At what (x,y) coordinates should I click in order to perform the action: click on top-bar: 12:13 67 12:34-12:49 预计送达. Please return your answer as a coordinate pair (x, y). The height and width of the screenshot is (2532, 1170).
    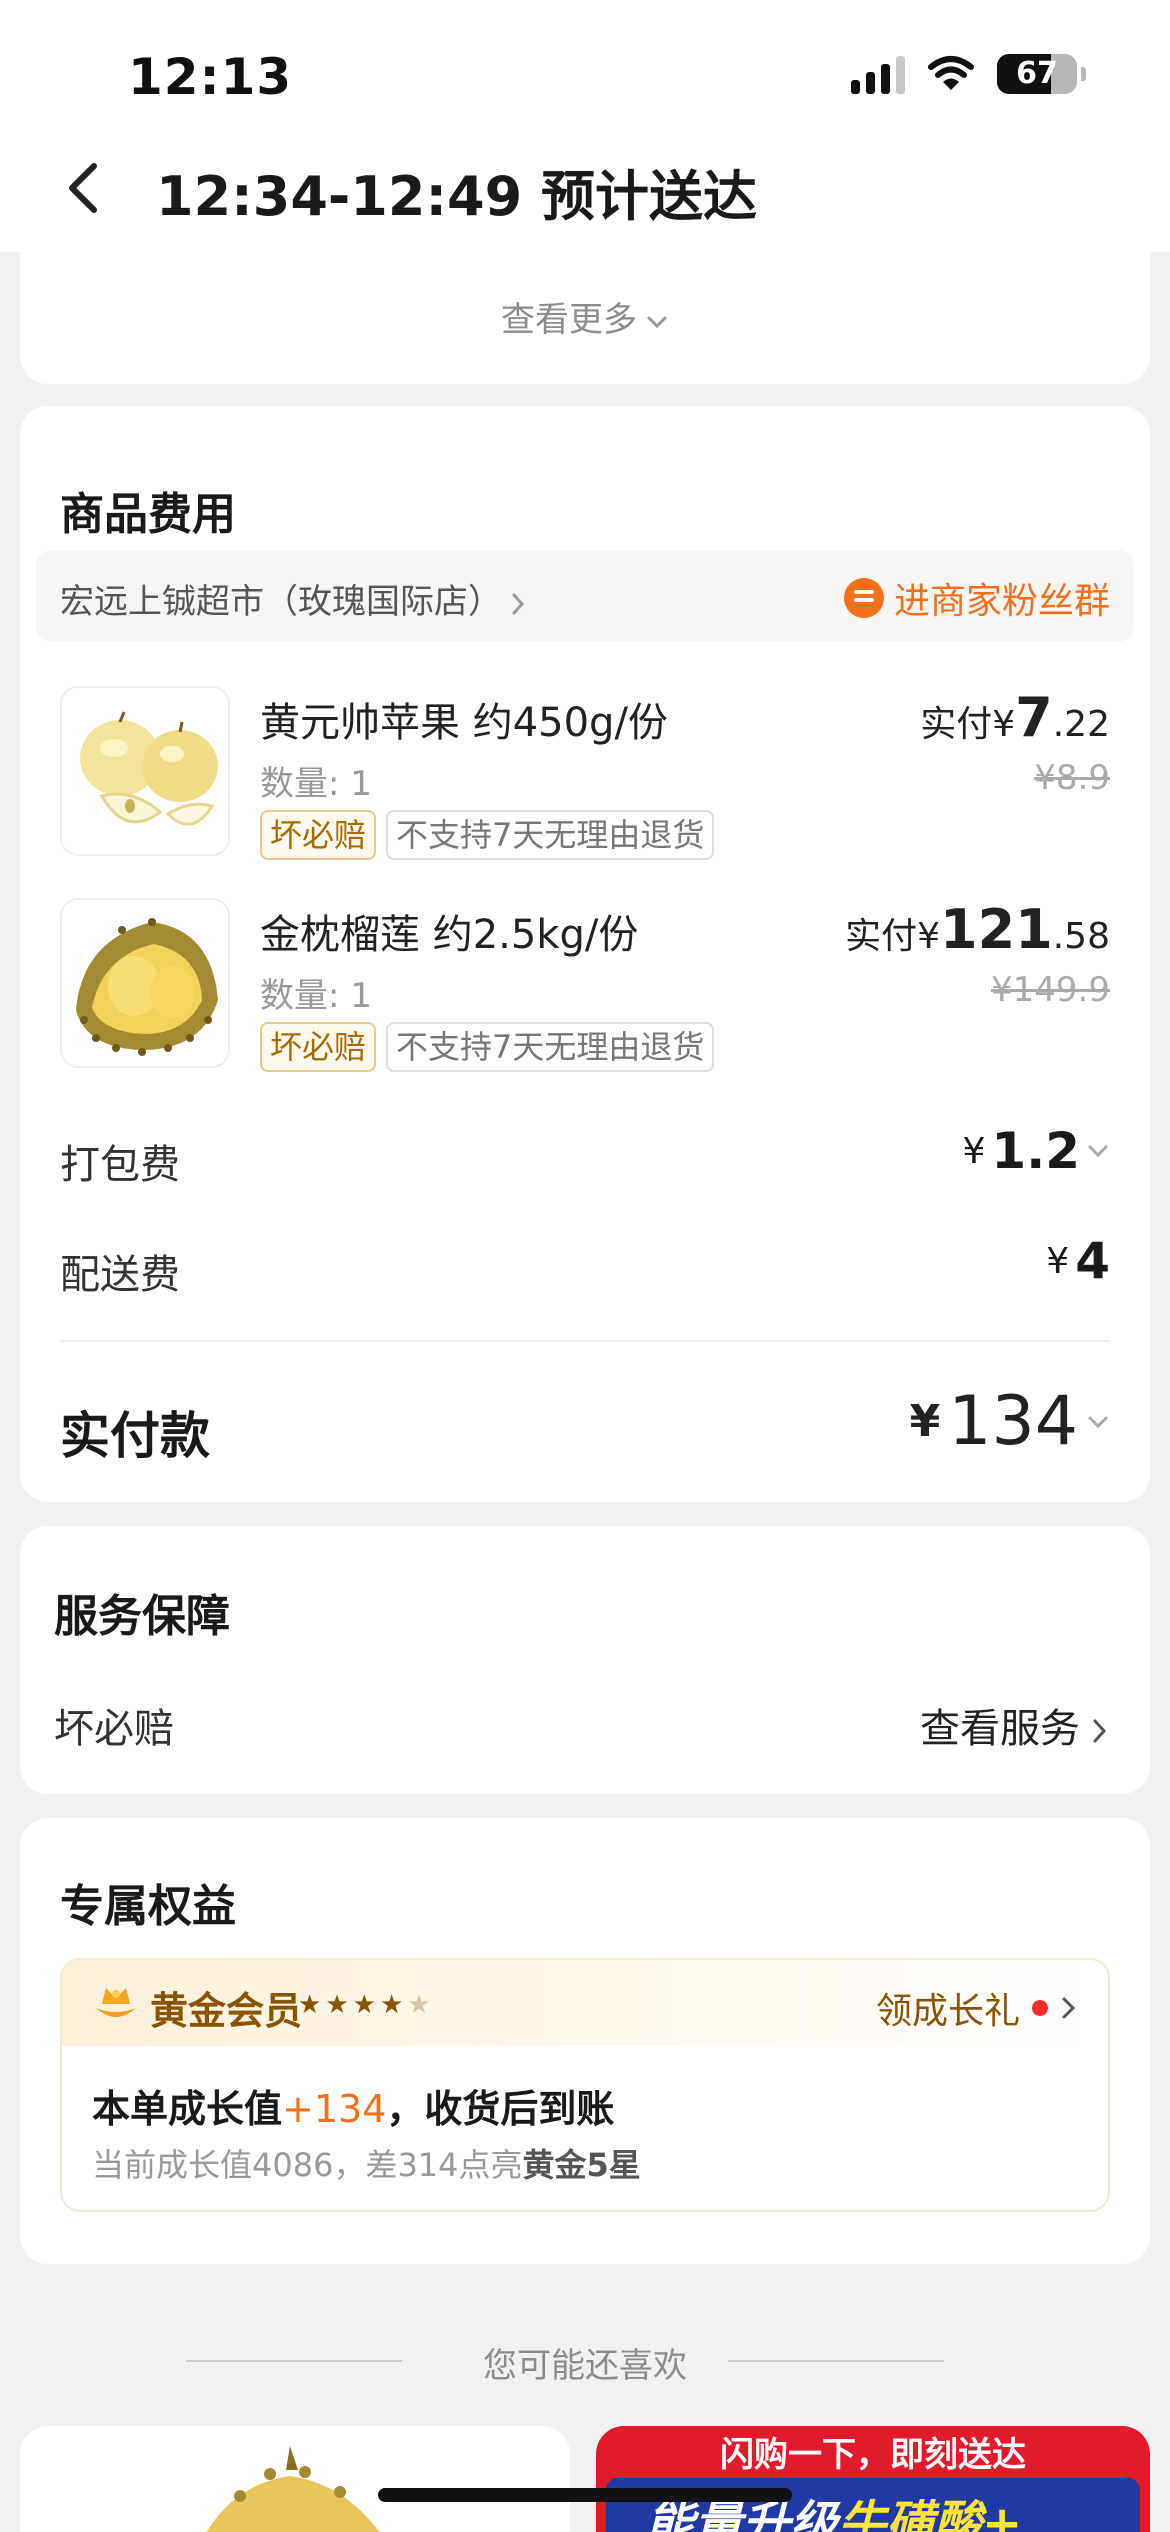
    Looking at the image, I should click on (585, 126).